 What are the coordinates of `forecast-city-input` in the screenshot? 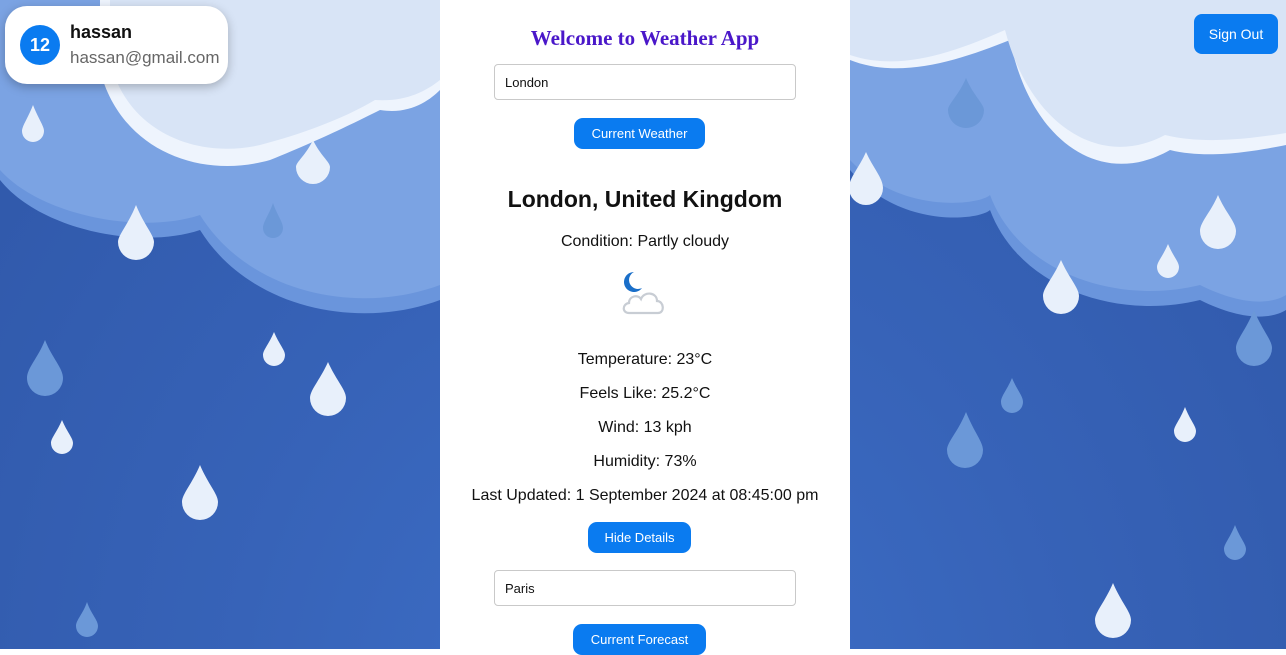 It's located at (645, 588).